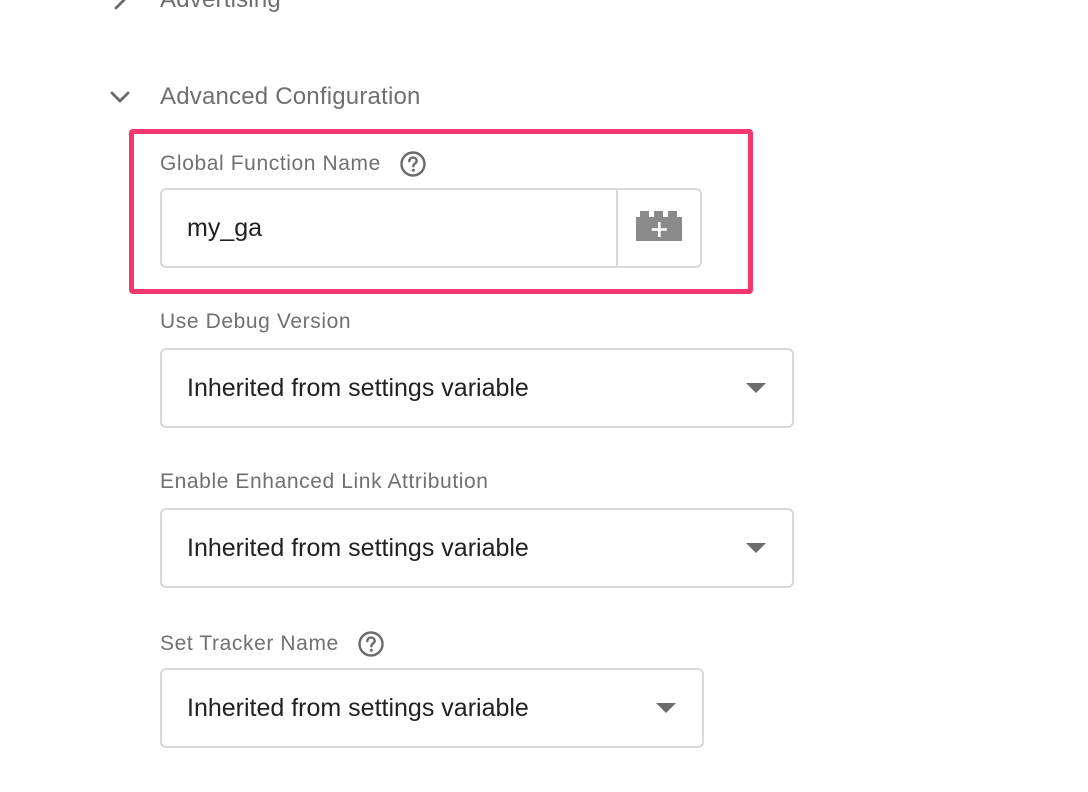 The image size is (1088, 792). I want to click on use-debug-version-label: Use Debug Version, so click(255, 322).